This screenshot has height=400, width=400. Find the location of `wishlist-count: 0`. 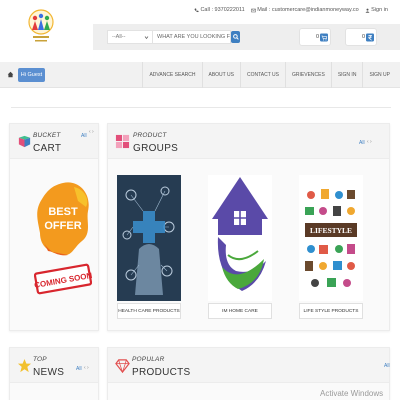

wishlist-count: 0 is located at coordinates (363, 37).